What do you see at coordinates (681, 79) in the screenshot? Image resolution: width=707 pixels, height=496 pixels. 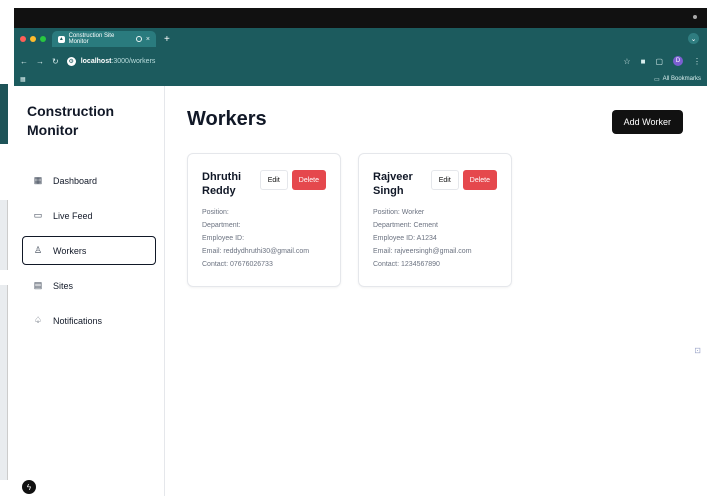 I see `all-bookmarks-label: All Bookmarks` at bounding box center [681, 79].